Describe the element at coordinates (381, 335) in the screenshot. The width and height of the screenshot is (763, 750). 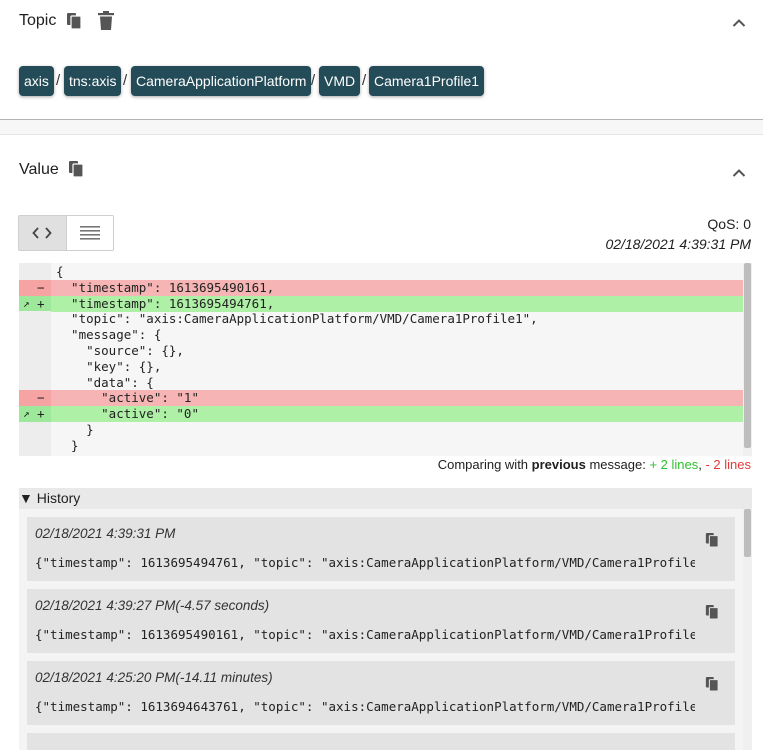
I see `diff-line: "message": {` at that location.